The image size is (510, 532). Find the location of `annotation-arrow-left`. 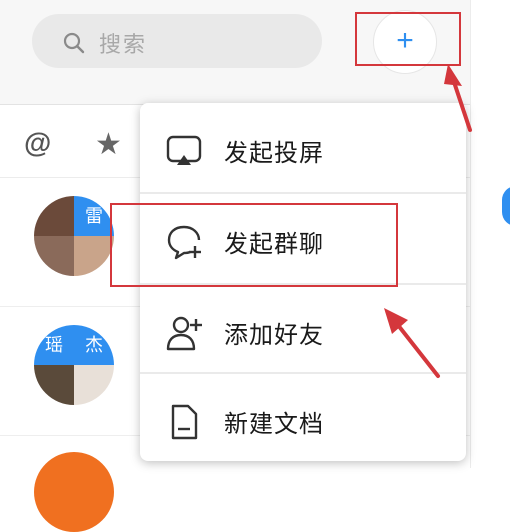

annotation-arrow-left is located at coordinates (412, 343).